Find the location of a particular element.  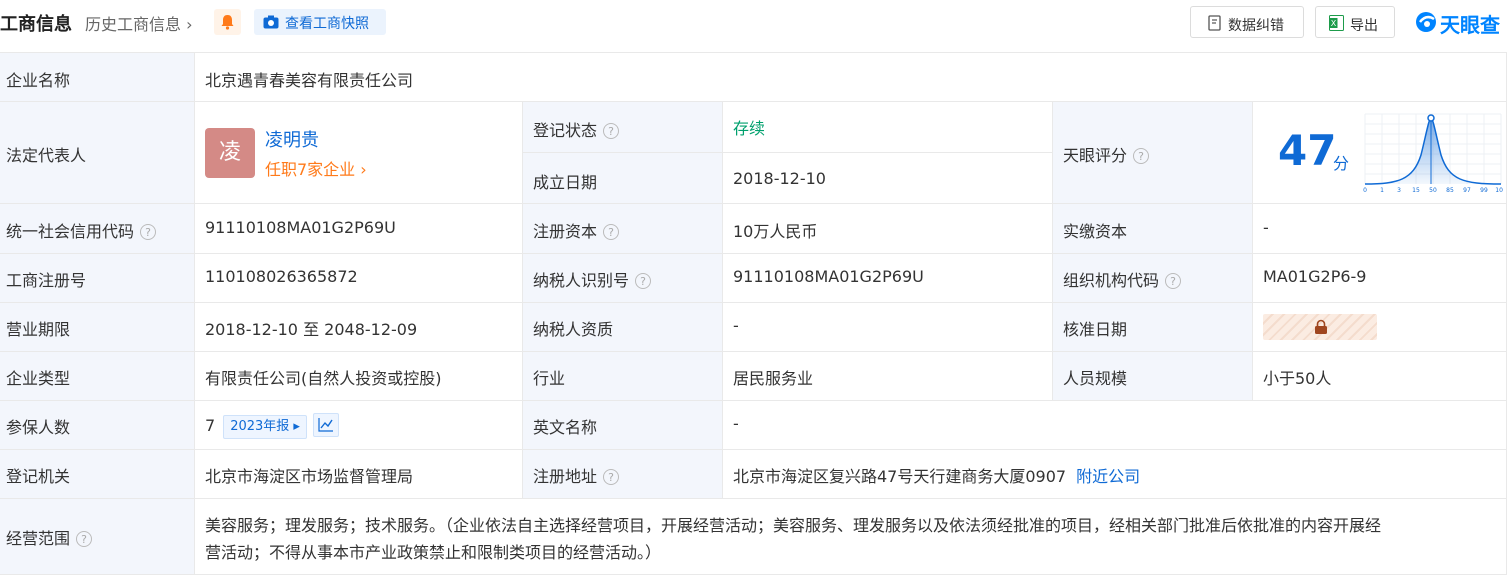

excel-icon: X is located at coordinates (1336, 23).